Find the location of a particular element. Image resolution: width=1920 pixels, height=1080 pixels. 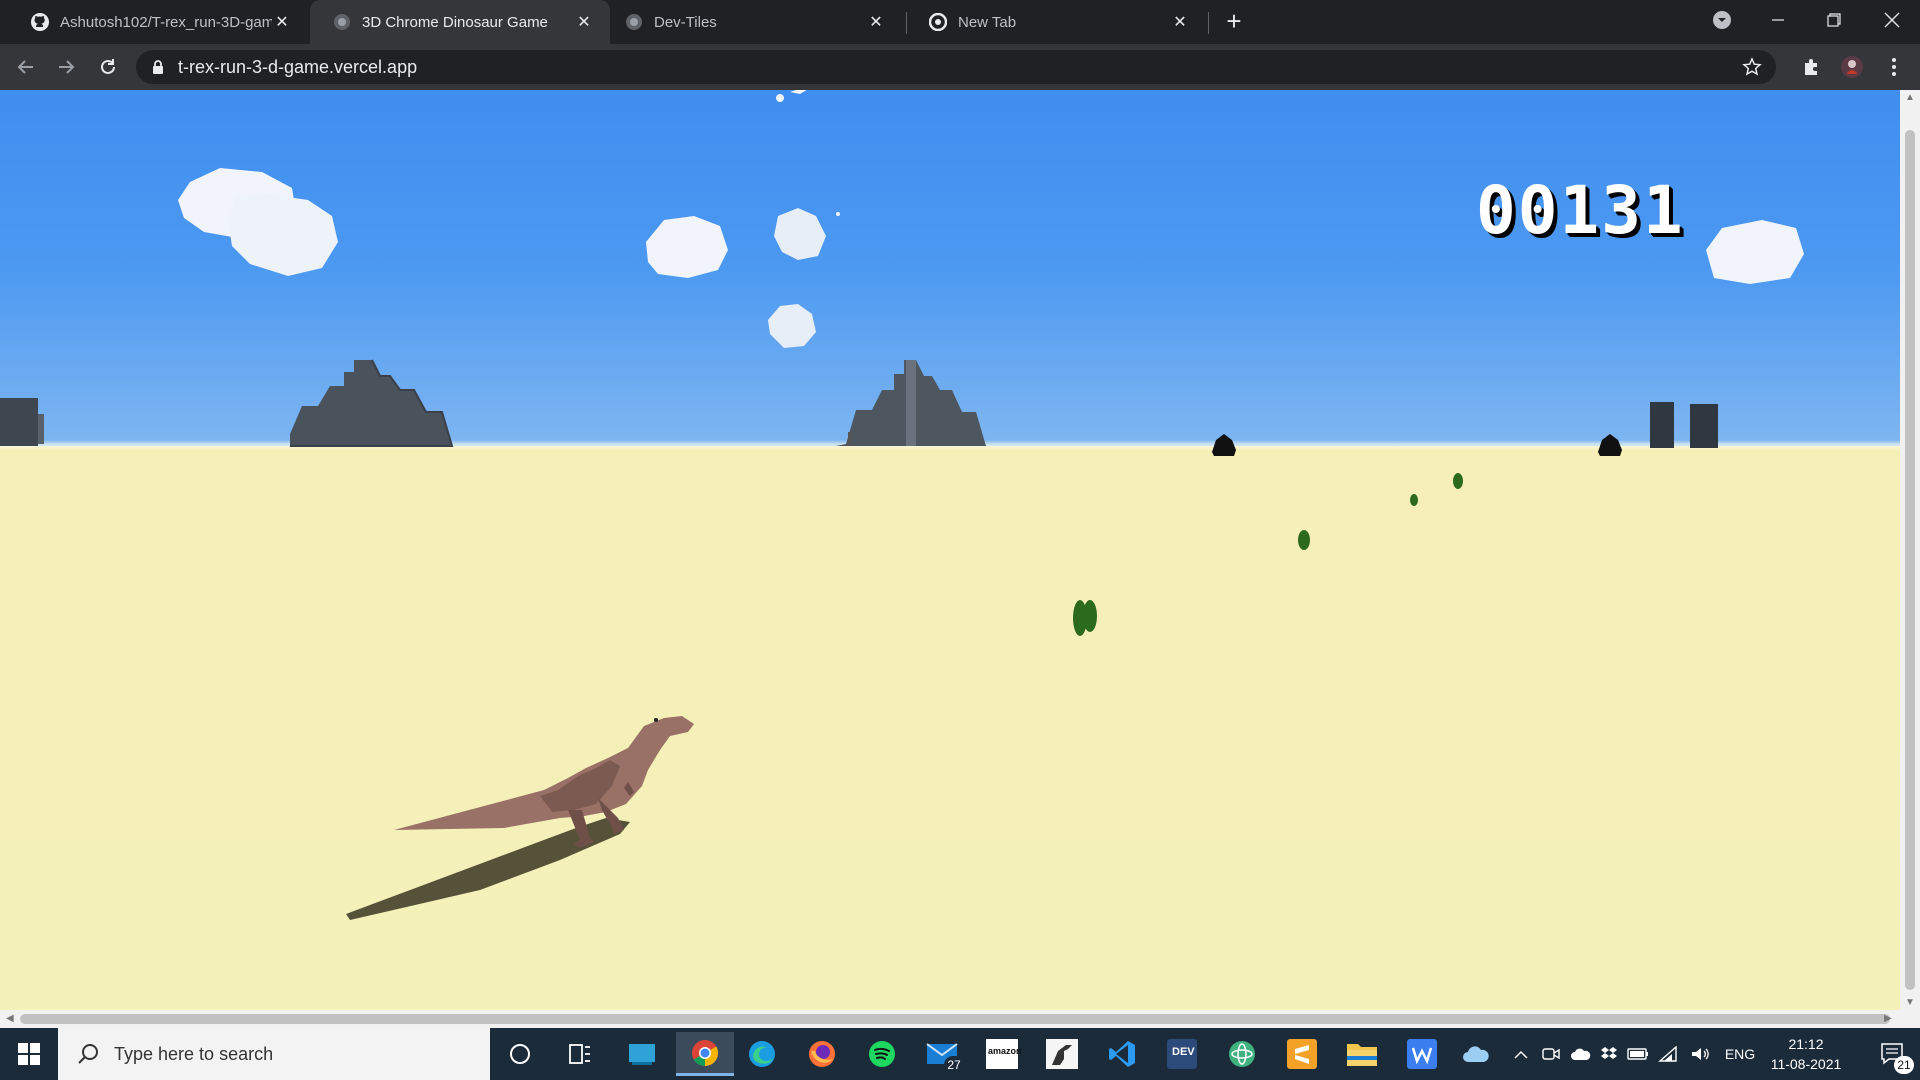

tab-title: Dev-Tiles is located at coordinates (685, 22).